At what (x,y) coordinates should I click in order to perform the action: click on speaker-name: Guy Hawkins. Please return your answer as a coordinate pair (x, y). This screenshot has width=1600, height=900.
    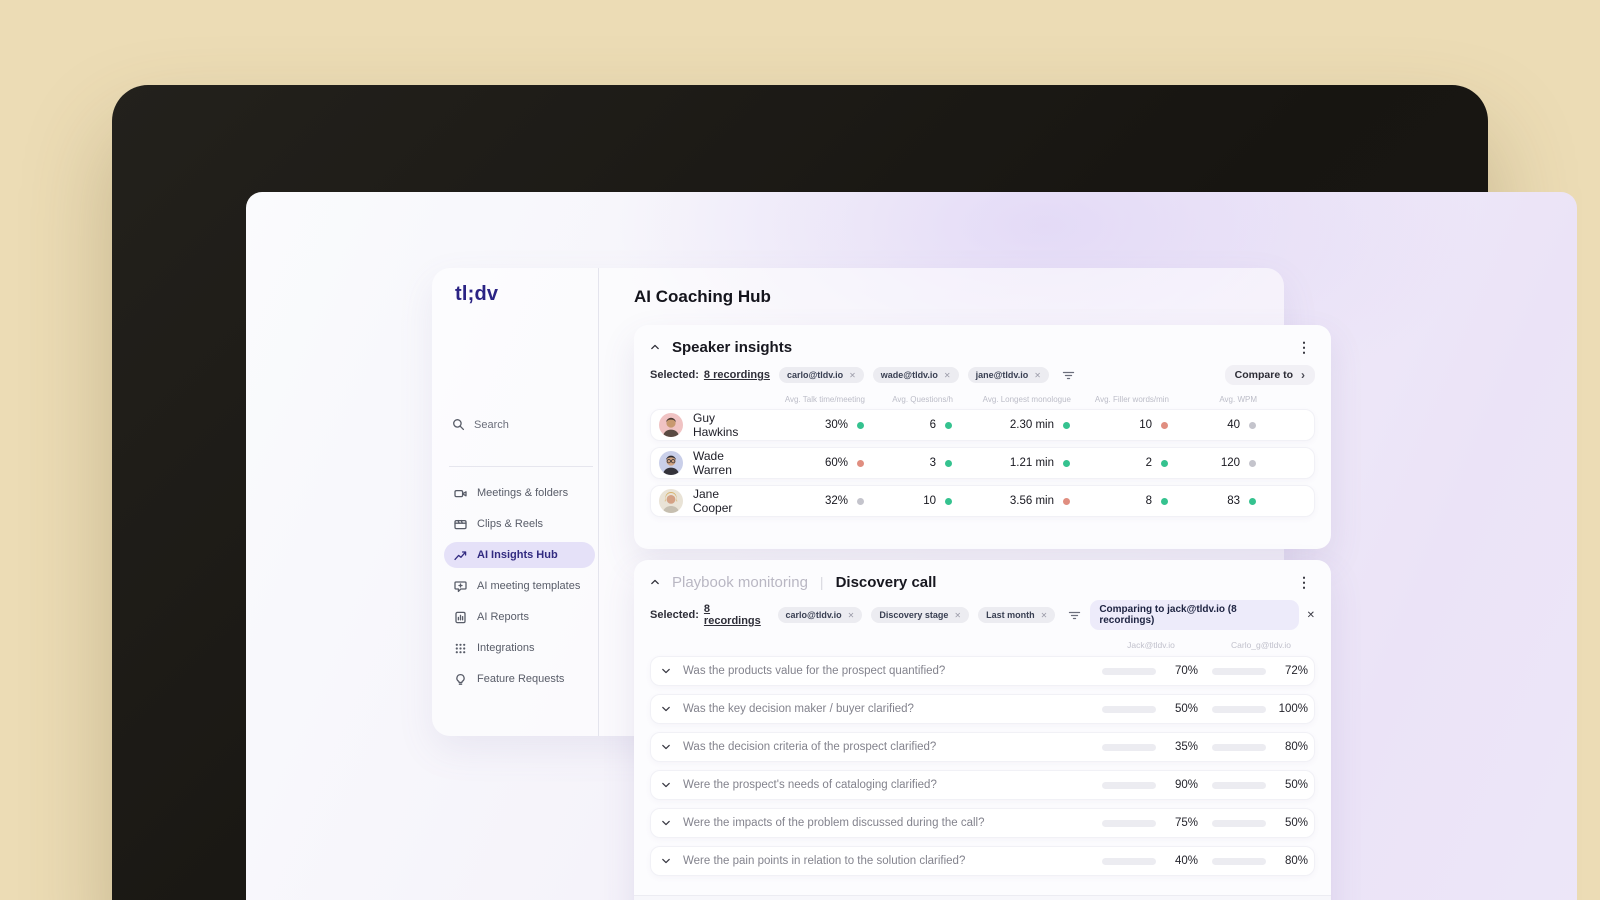
    Looking at the image, I should click on (716, 425).